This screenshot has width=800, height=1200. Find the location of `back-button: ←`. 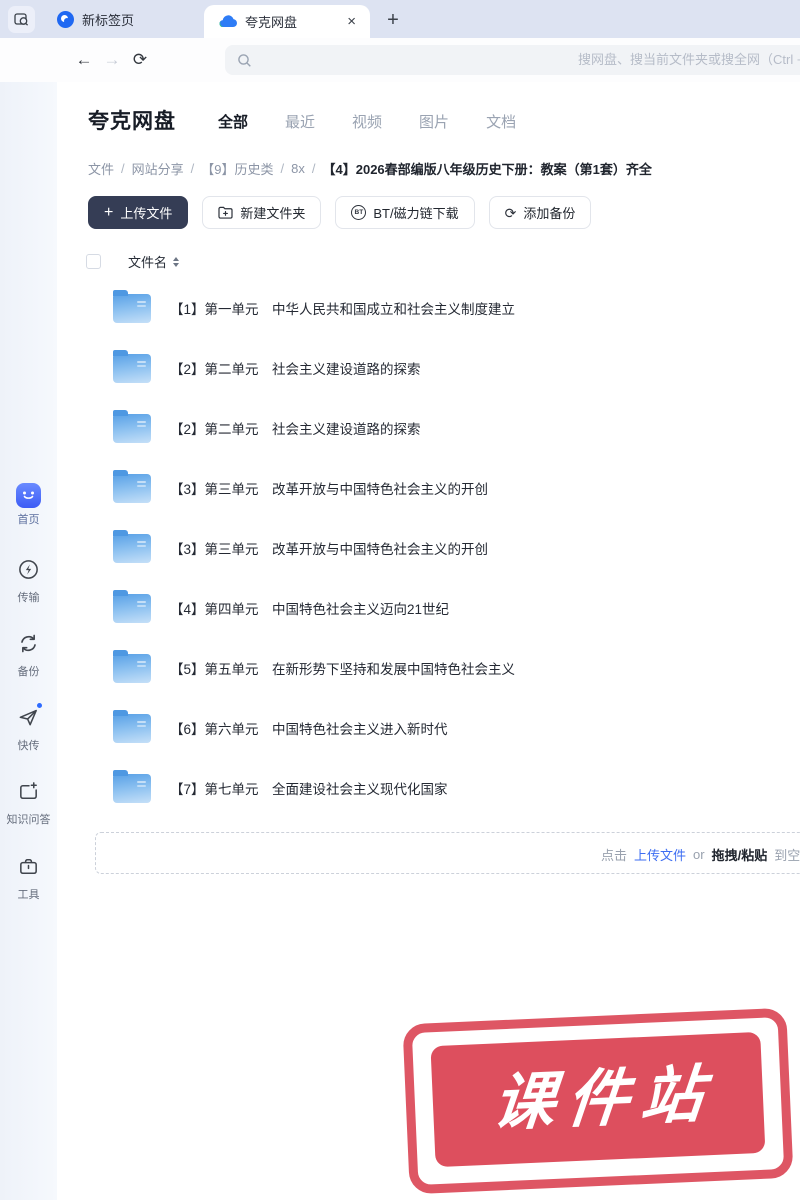

back-button: ← is located at coordinates (84, 60).